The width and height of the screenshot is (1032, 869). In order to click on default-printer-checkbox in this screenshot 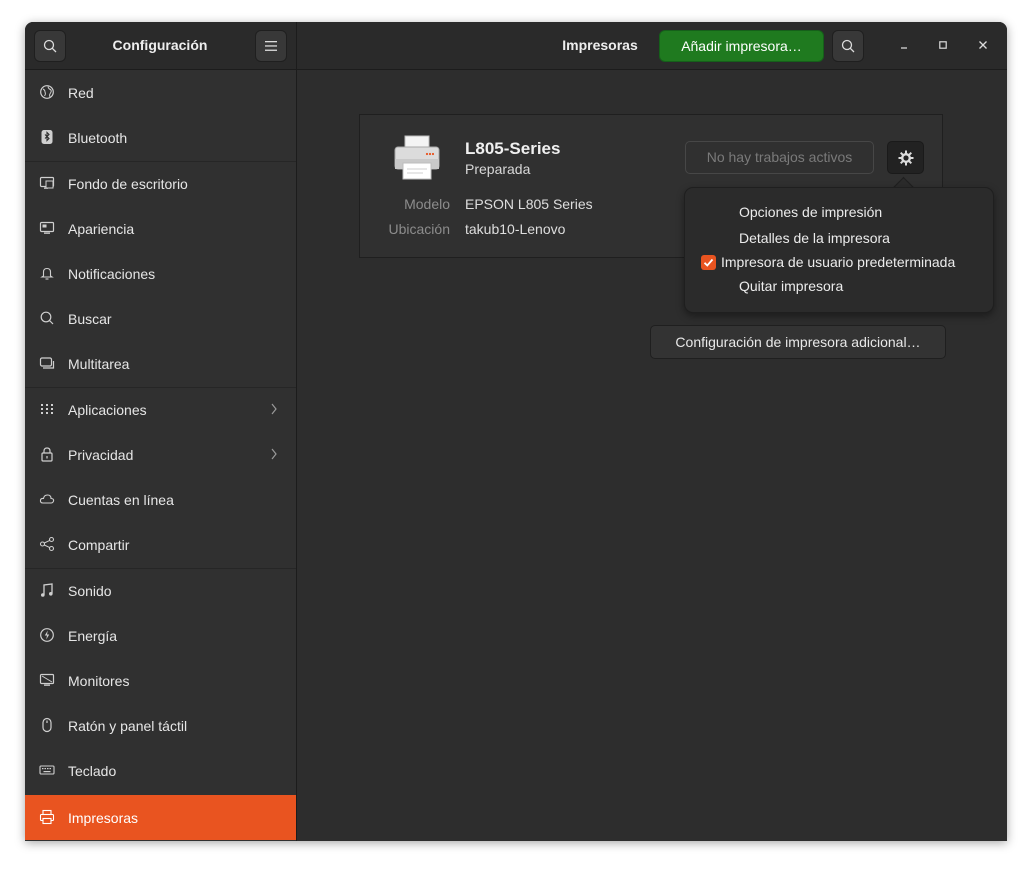, I will do `click(708, 262)`.